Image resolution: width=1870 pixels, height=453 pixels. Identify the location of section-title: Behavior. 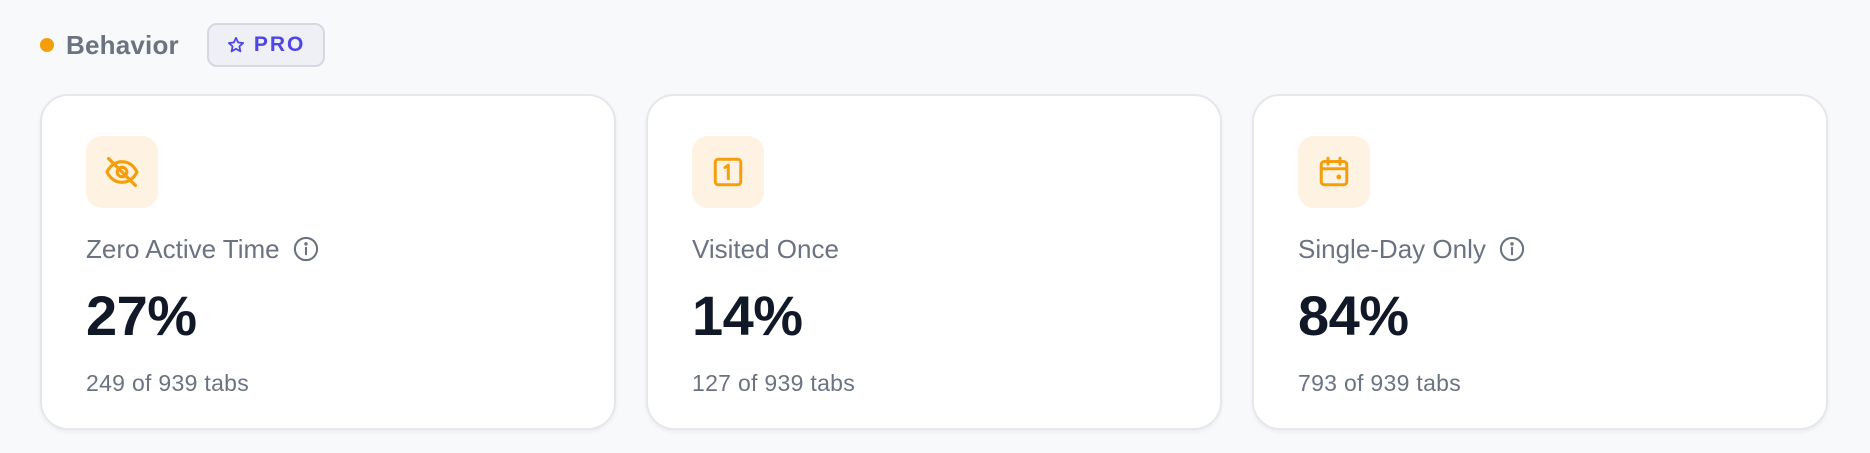
(122, 44).